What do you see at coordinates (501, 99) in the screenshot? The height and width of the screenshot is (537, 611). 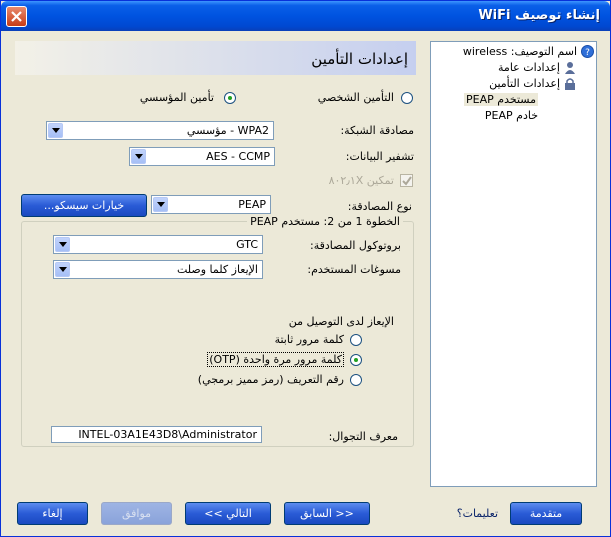 I see `tree-item-peap-user: مستخدم PEAP` at bounding box center [501, 99].